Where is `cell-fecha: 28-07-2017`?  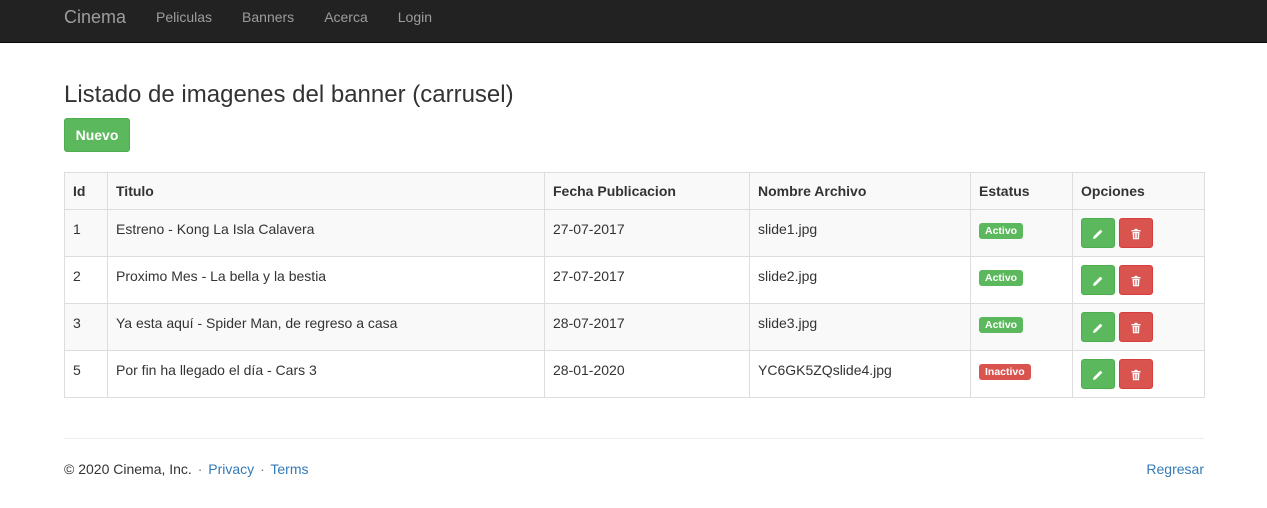
cell-fecha: 28-07-2017 is located at coordinates (647, 327).